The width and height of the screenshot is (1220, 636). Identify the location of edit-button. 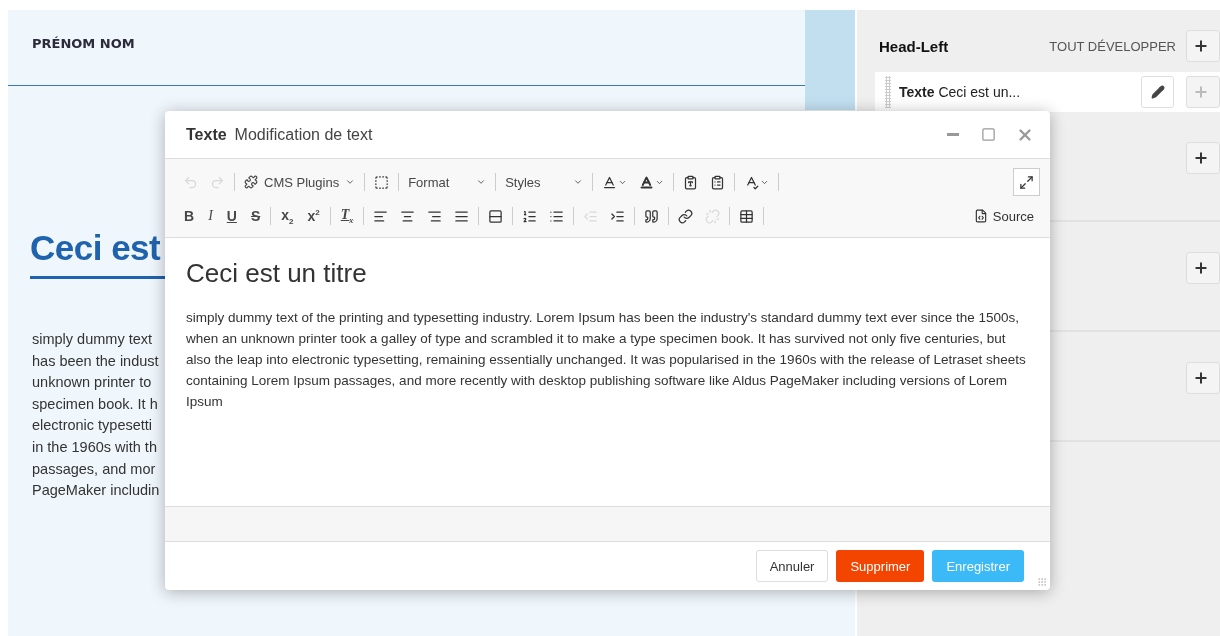
(1157, 92).